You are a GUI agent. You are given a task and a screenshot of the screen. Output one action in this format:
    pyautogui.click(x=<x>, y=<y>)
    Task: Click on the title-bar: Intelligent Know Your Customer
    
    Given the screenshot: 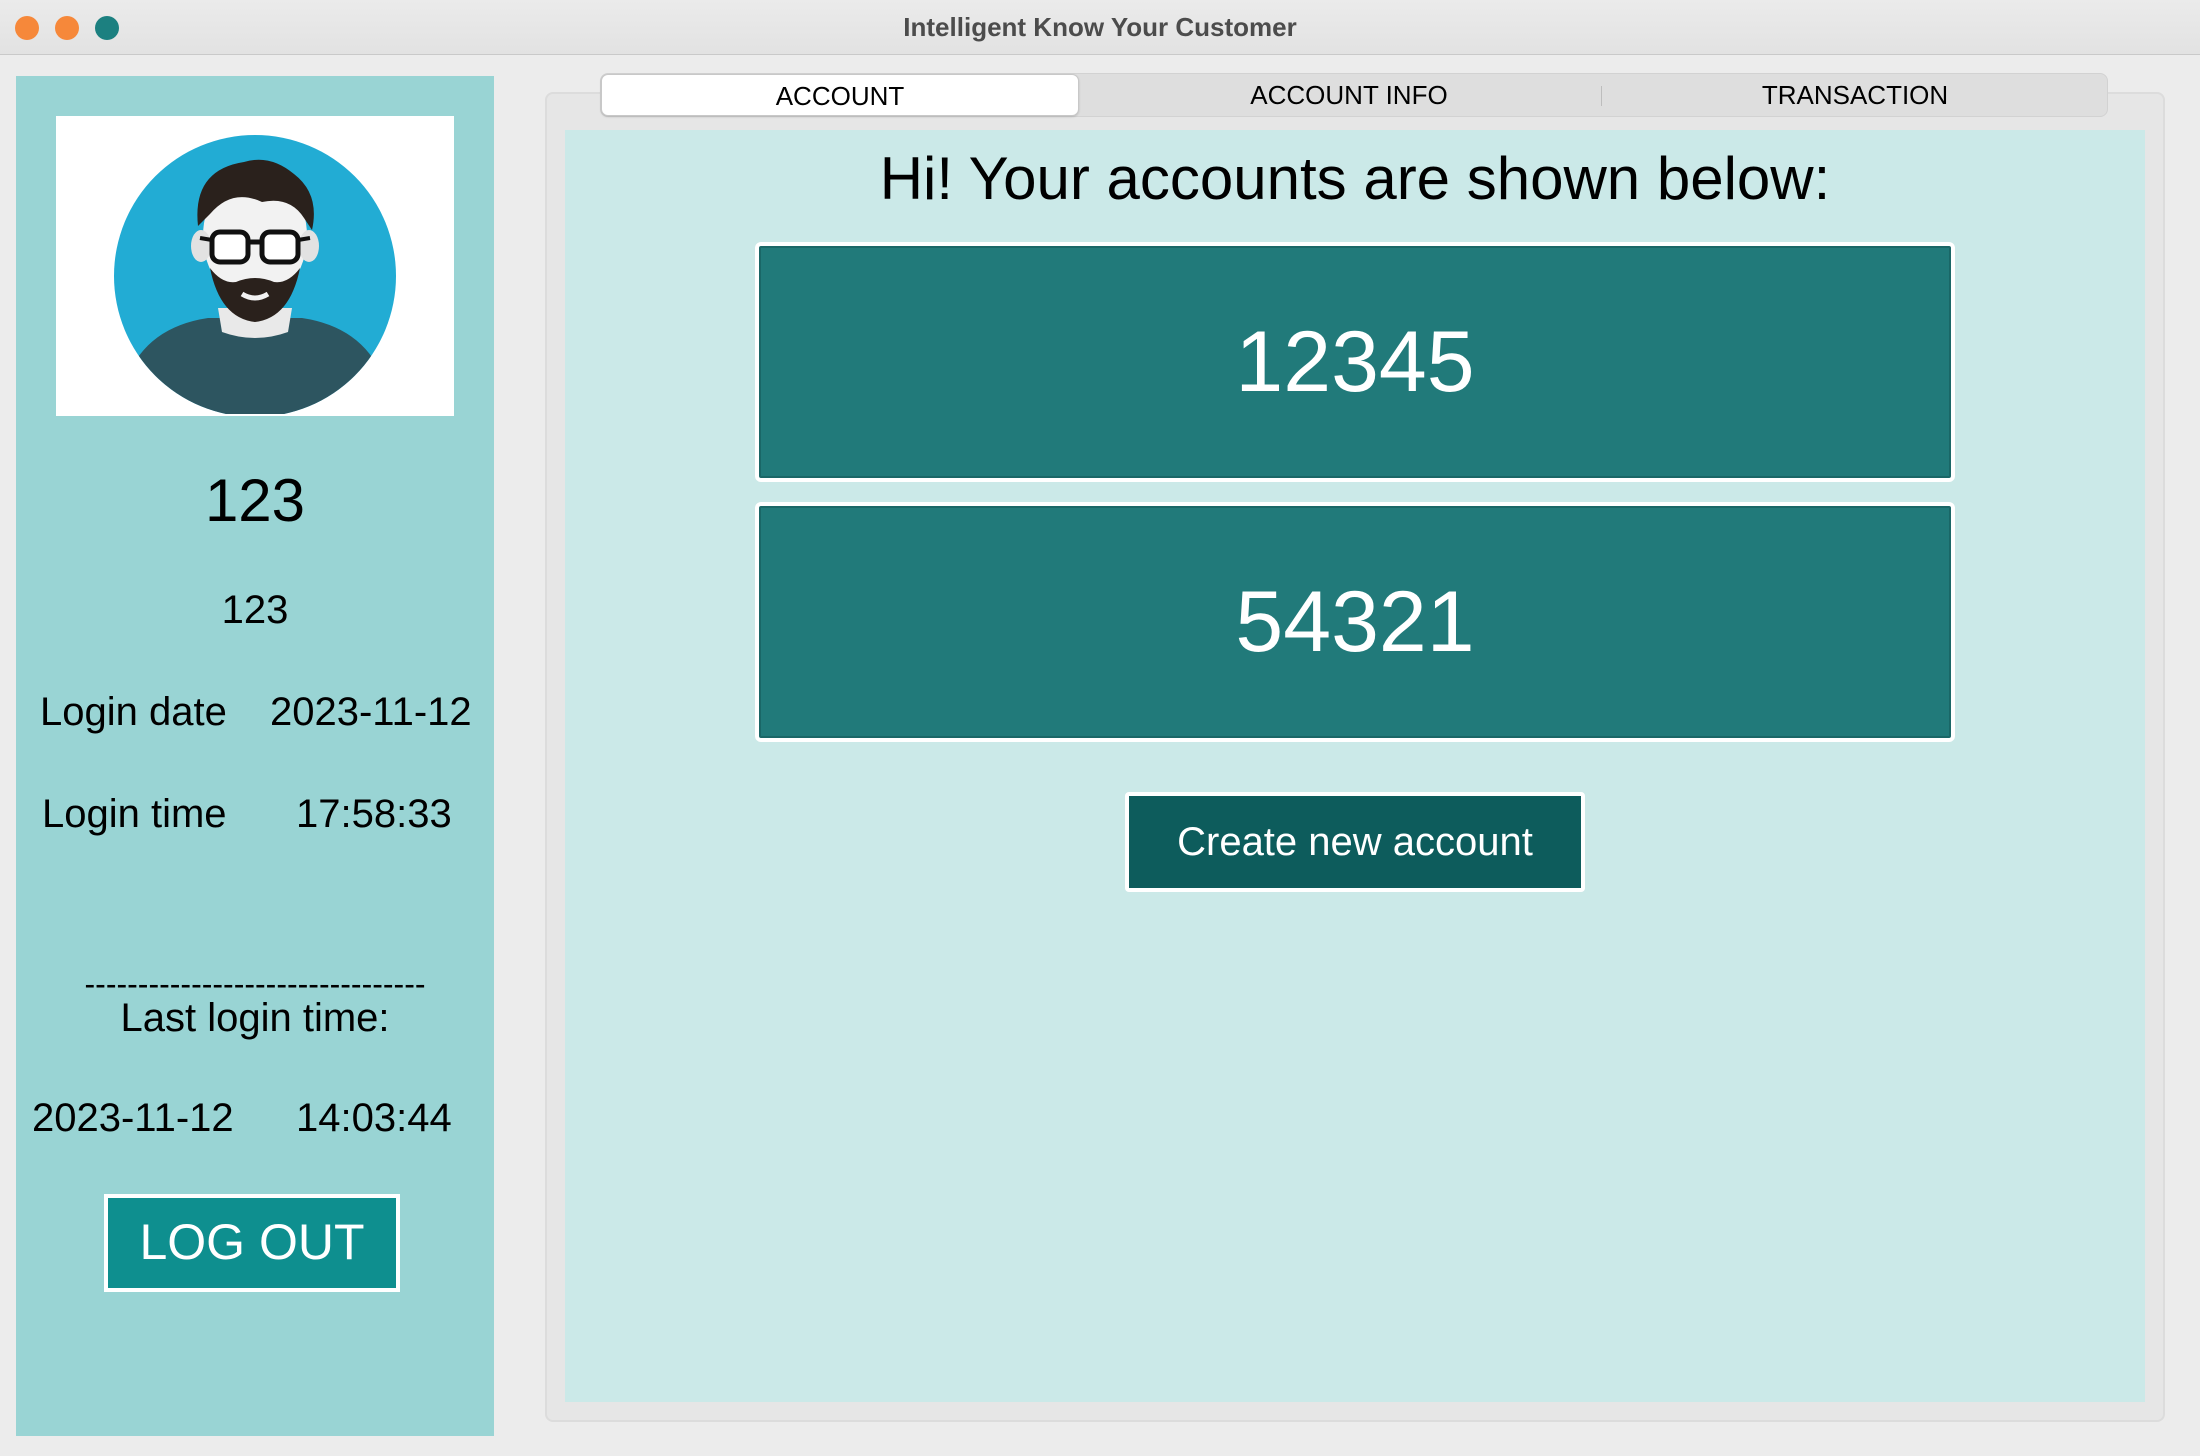 What is the action you would take?
    pyautogui.click(x=1100, y=27)
    